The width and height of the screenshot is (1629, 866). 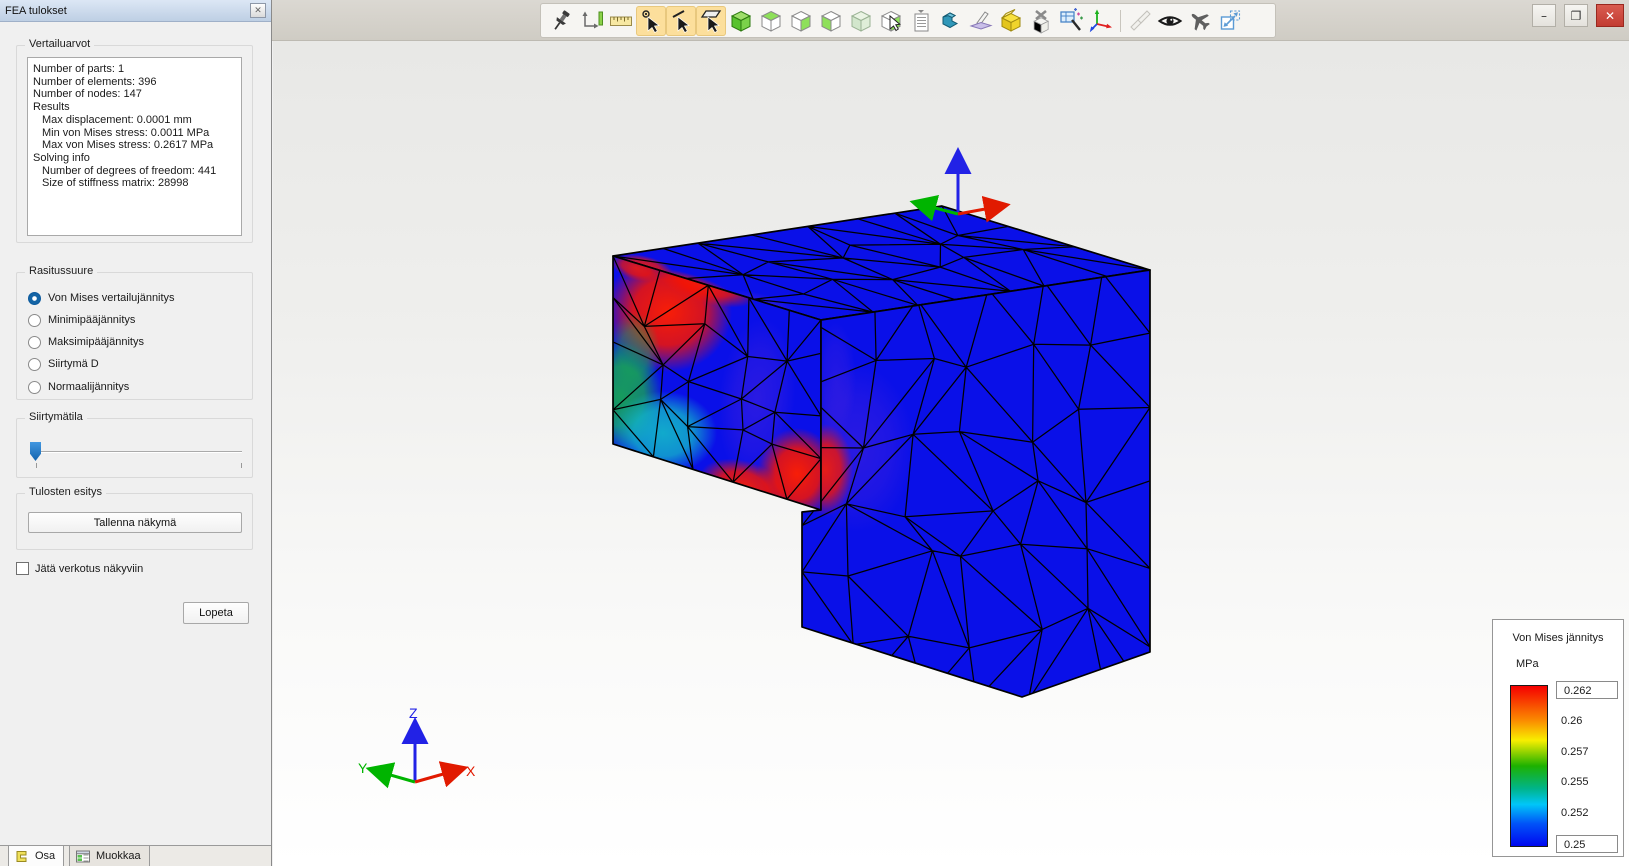 I want to click on displacement-slider-thumb, so click(x=35, y=451).